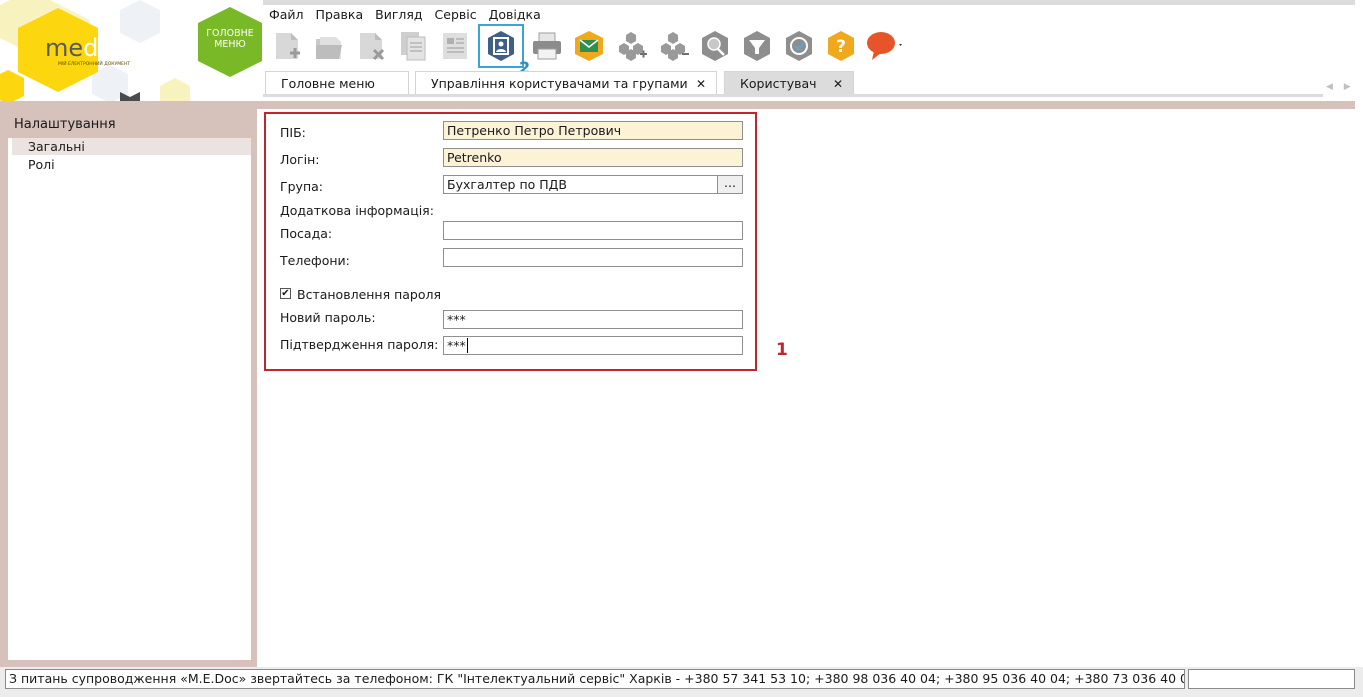 Image resolution: width=1363 pixels, height=697 pixels. Describe the element at coordinates (778, 83) in the screenshot. I see `tab-label: Користувач` at that location.